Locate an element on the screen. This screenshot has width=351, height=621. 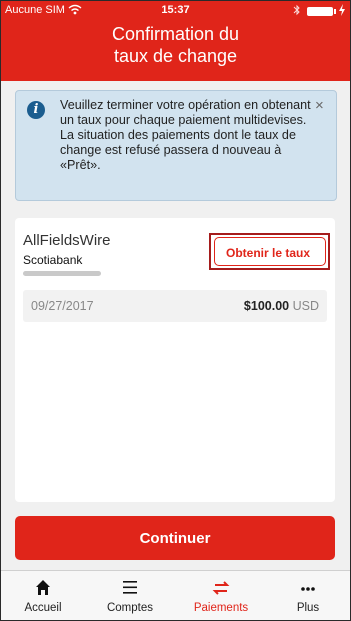
account-number-masked: 4016157214071 is located at coordinates (62, 273).